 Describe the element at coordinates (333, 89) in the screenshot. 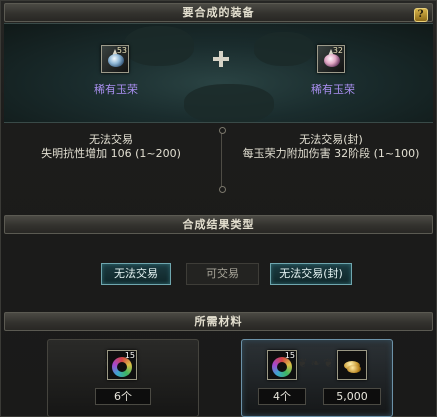

I see `right-item-name: 稀有玉荣` at that location.